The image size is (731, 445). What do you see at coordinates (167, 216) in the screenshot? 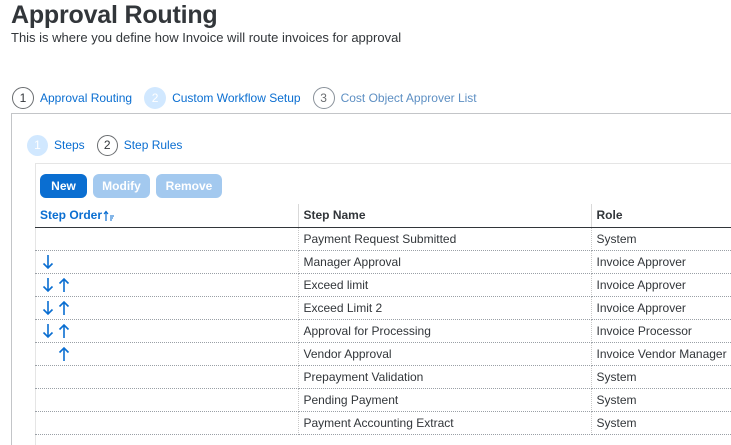
I see `column-header-step-order: Step Order` at bounding box center [167, 216].